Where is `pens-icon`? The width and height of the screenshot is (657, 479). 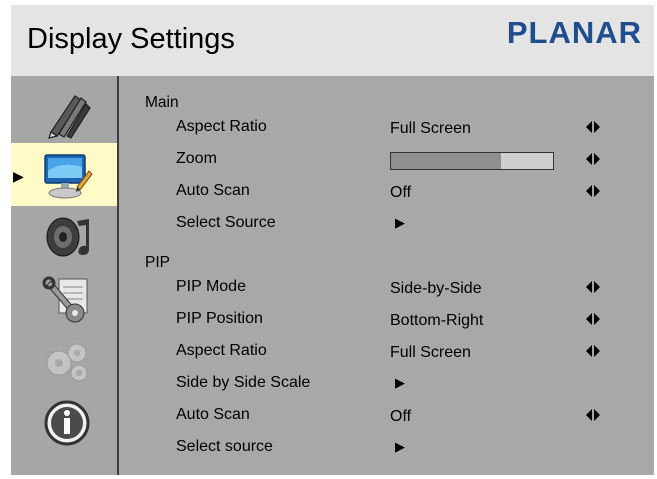 pens-icon is located at coordinates (69, 117).